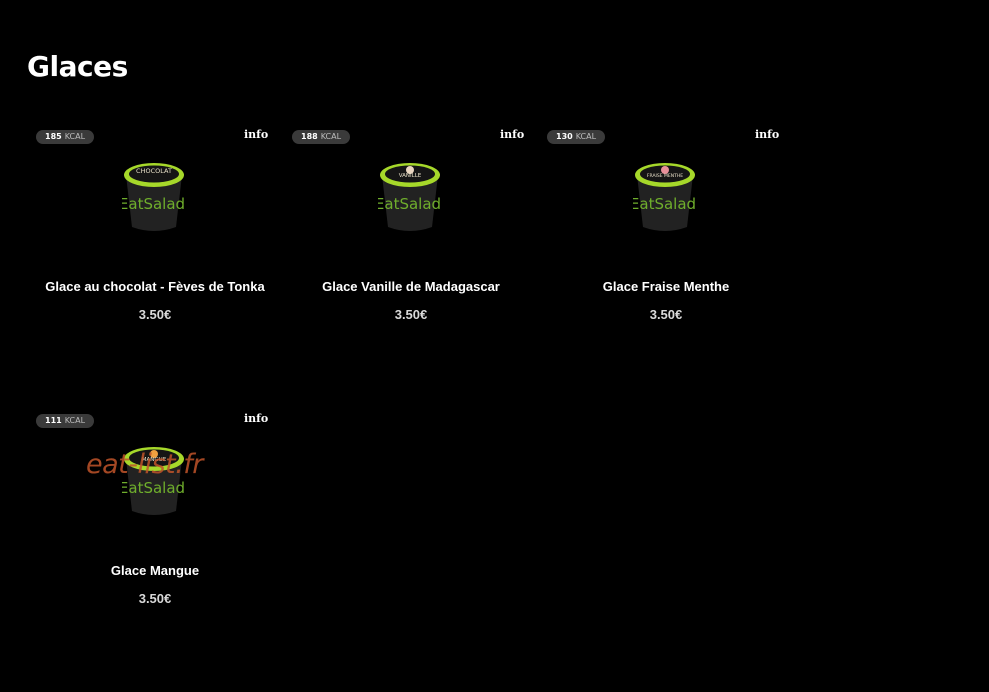  I want to click on ice-cream-tub-image: VANILLE EatSalad, so click(409, 197).